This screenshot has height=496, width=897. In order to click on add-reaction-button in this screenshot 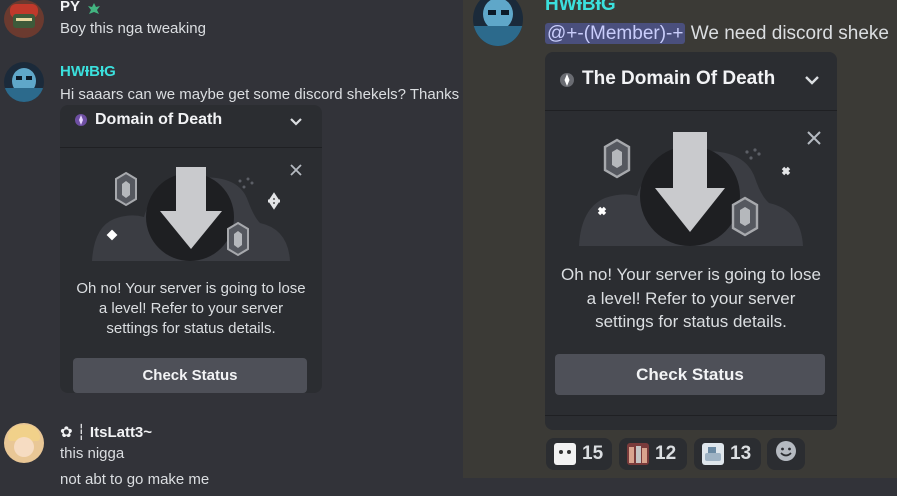, I will do `click(786, 454)`.